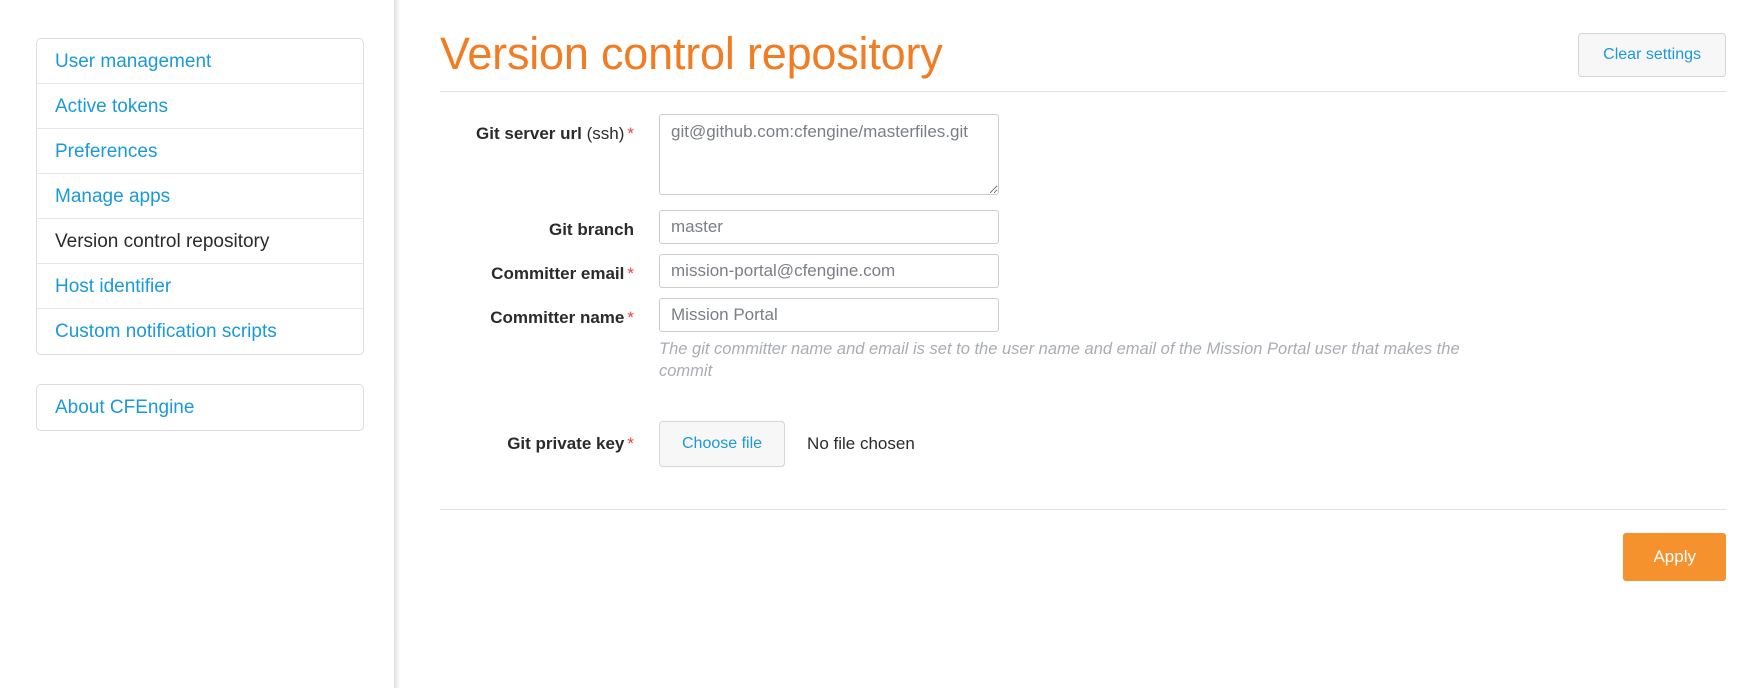  I want to click on sidebar-secondary-nav: About CFEngine, so click(200, 407).